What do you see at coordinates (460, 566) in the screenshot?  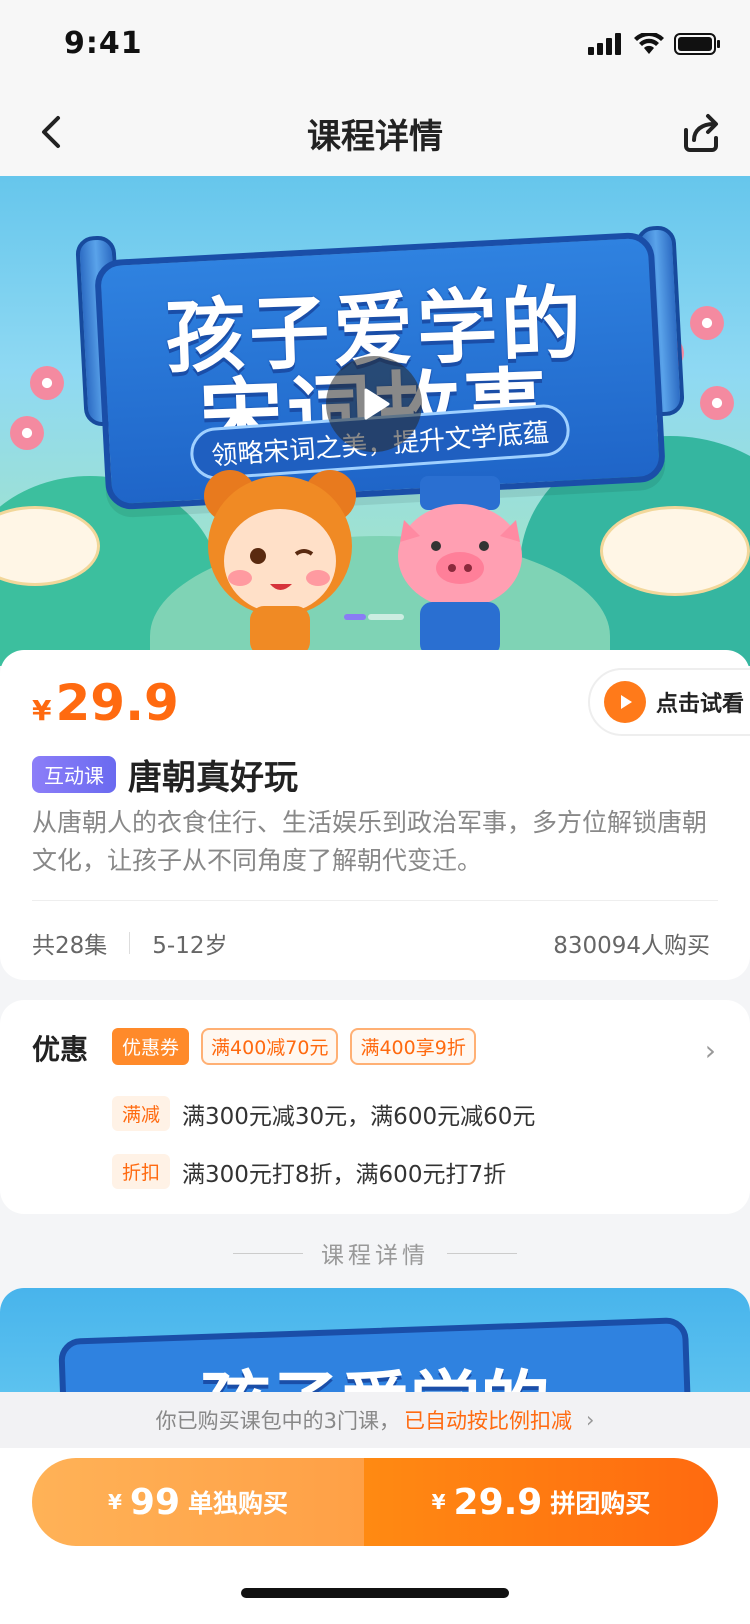 I see `pig-character-illustration` at bounding box center [460, 566].